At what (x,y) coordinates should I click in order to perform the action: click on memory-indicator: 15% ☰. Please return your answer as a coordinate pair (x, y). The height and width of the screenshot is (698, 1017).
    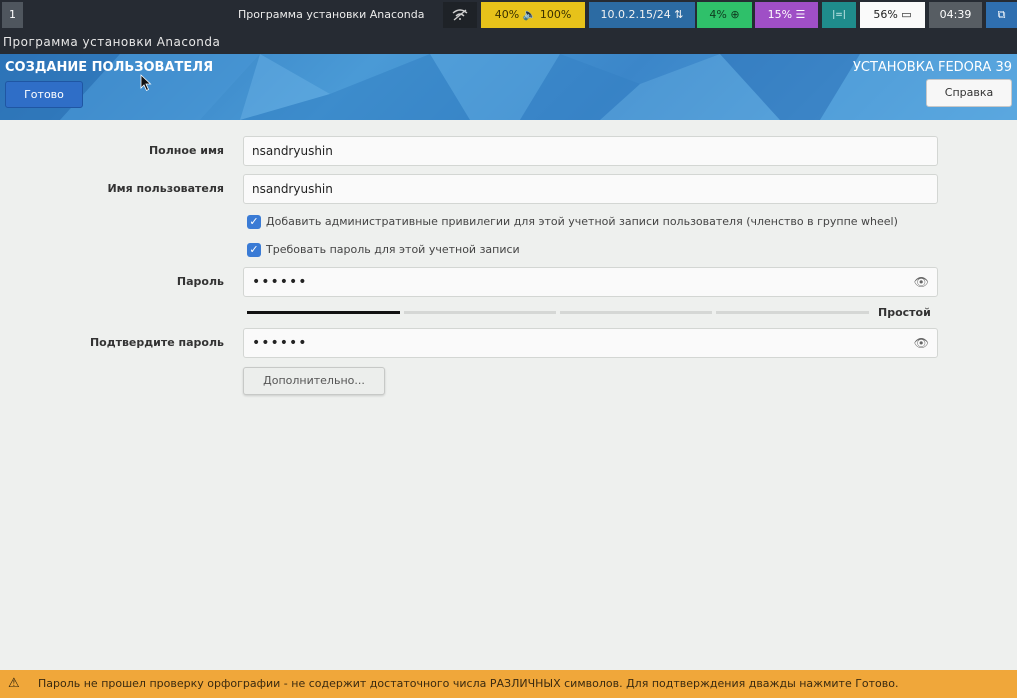
    Looking at the image, I should click on (786, 15).